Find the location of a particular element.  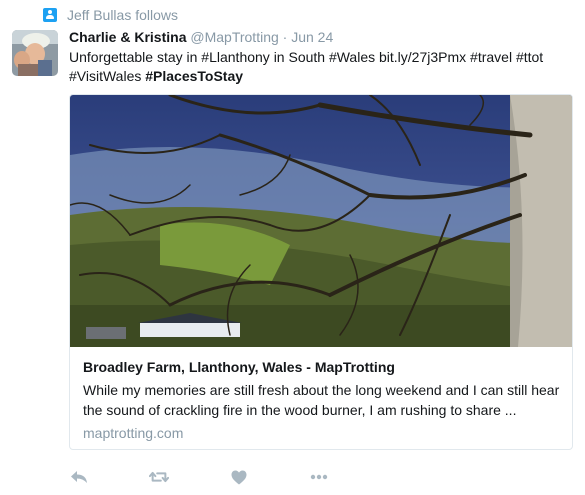

social-context: Jeff Bullas follows is located at coordinates (110, 15).